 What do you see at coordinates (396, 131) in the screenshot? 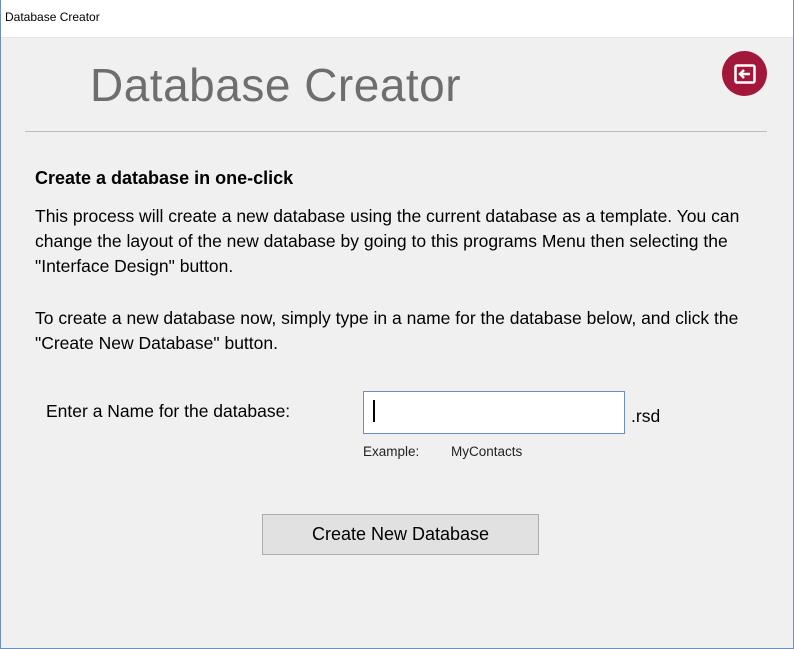
I see `header-divider` at bounding box center [396, 131].